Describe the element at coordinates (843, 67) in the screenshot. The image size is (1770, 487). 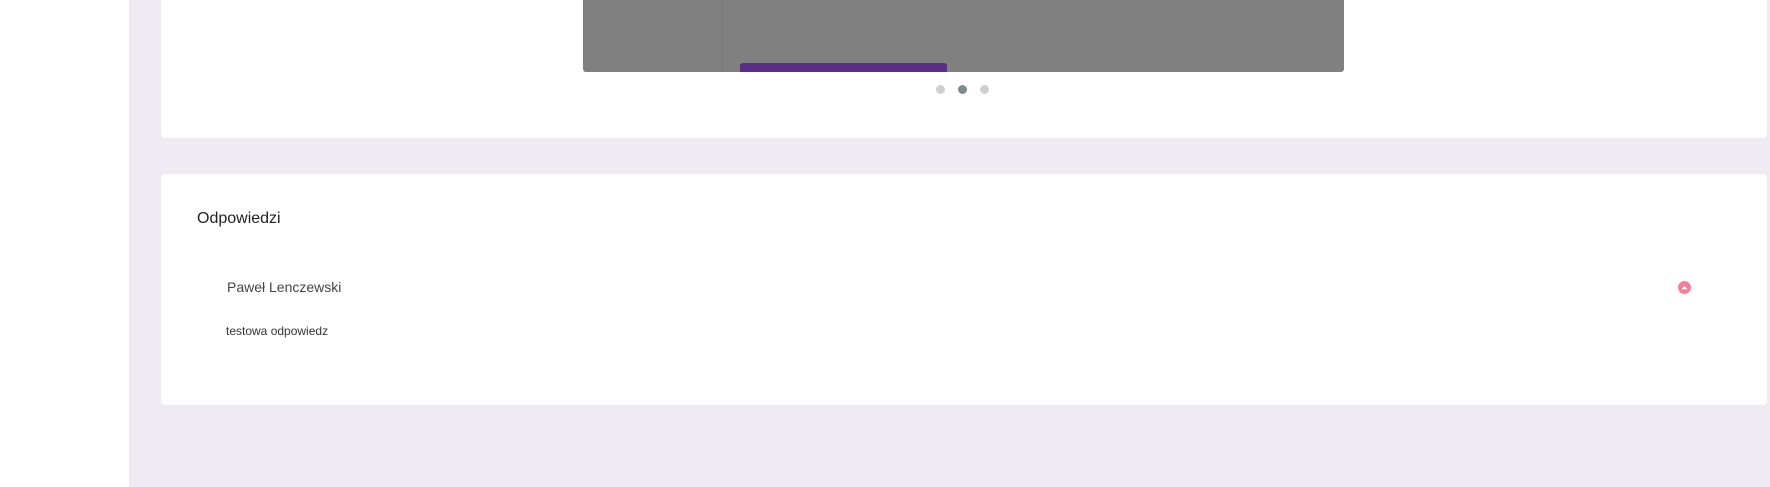
I see `slide-accent-bar` at that location.